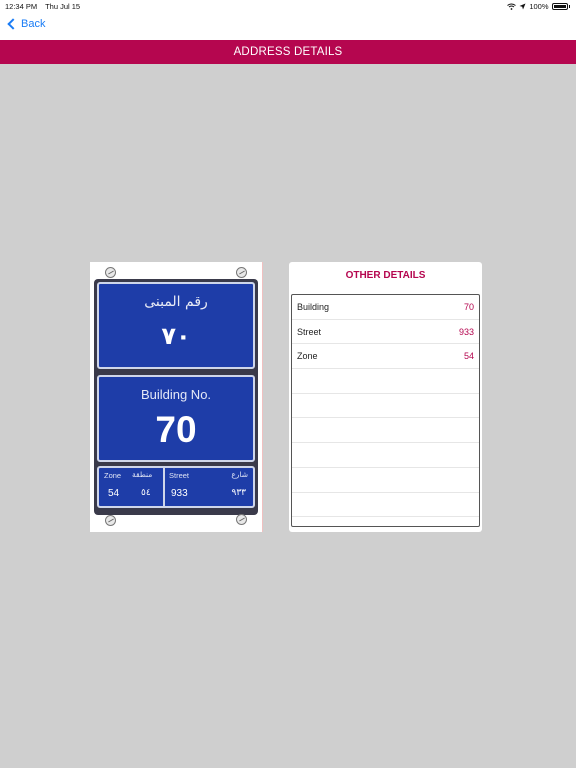 This screenshot has height=768, width=576. What do you see at coordinates (288, 52) in the screenshot?
I see `page-title: ADDRESS DETAILS` at bounding box center [288, 52].